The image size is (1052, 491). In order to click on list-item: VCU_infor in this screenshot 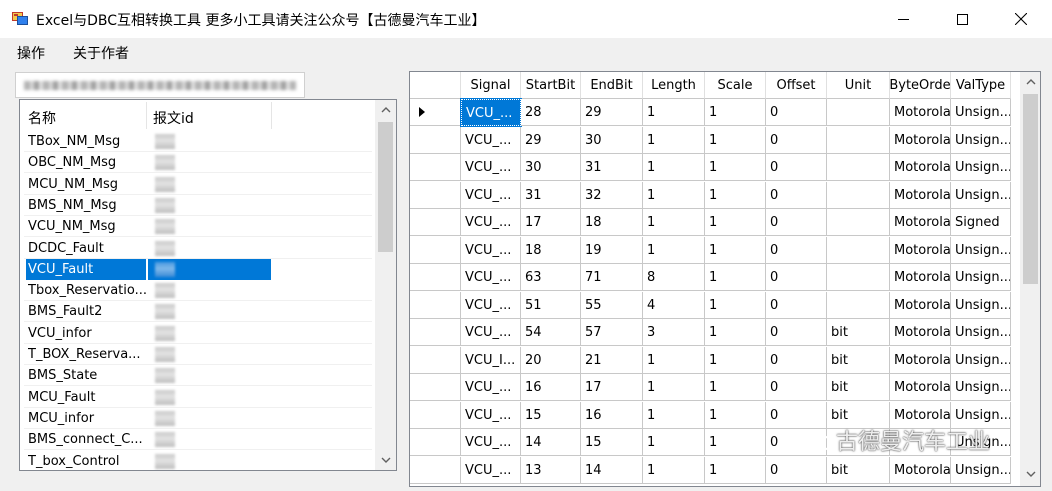, I will do `click(196, 333)`.